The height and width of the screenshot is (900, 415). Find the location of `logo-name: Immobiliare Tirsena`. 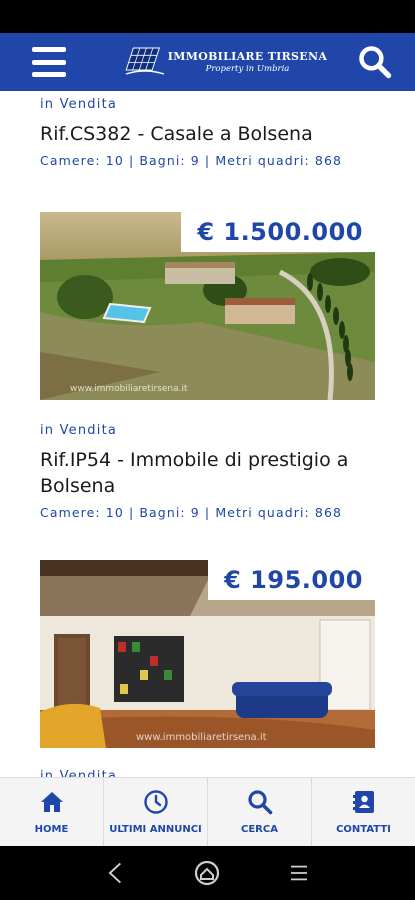

logo-name: Immobiliare Tirsena is located at coordinates (247, 56).